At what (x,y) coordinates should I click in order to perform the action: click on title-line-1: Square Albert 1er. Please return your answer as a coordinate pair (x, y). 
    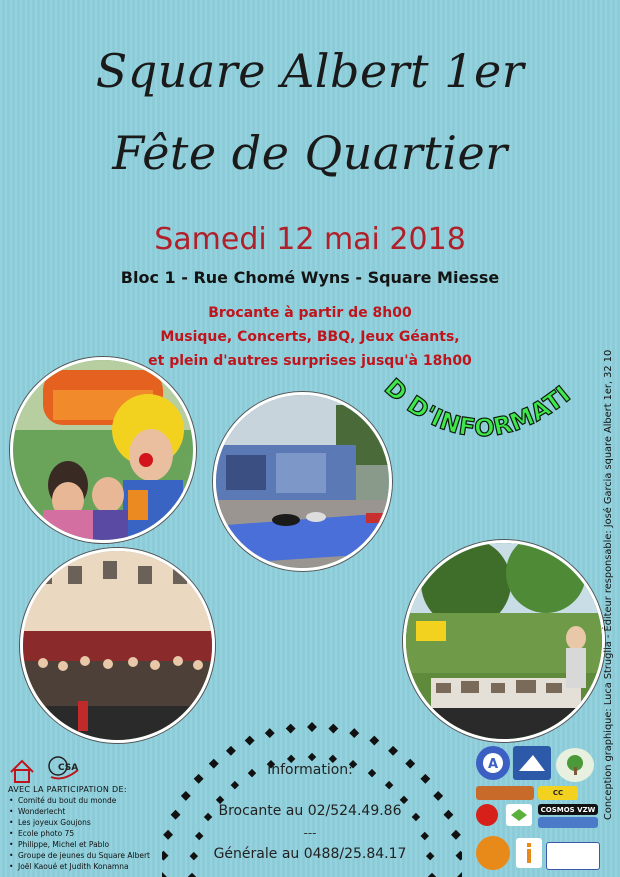
    Looking at the image, I should click on (310, 71).